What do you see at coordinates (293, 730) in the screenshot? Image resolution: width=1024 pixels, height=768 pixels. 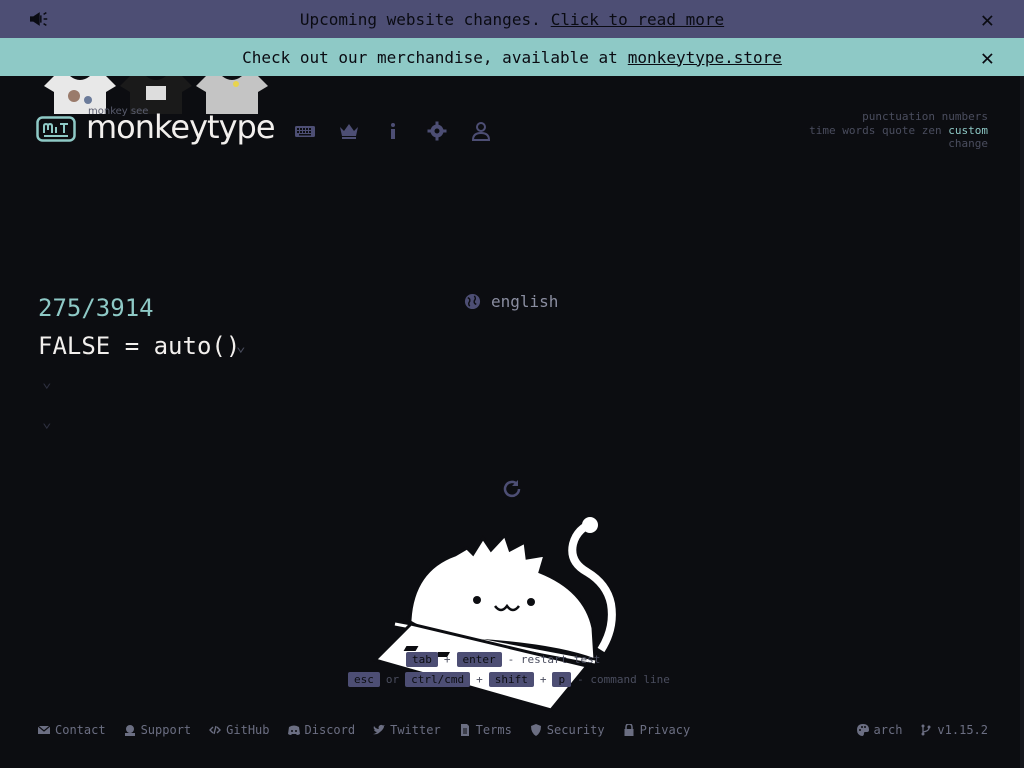 I see `discord-icon` at bounding box center [293, 730].